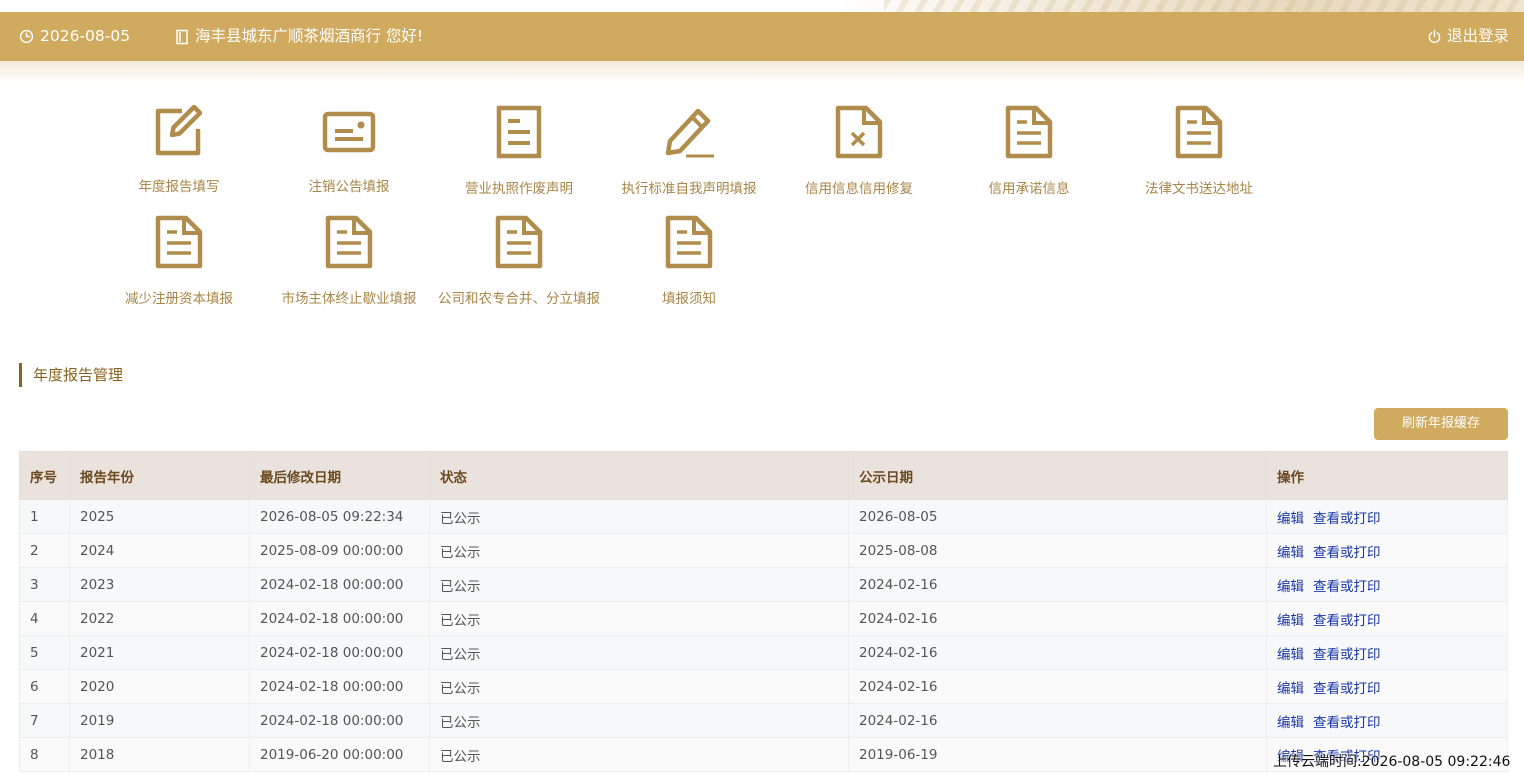  I want to click on cell-year: 2021, so click(159, 652).